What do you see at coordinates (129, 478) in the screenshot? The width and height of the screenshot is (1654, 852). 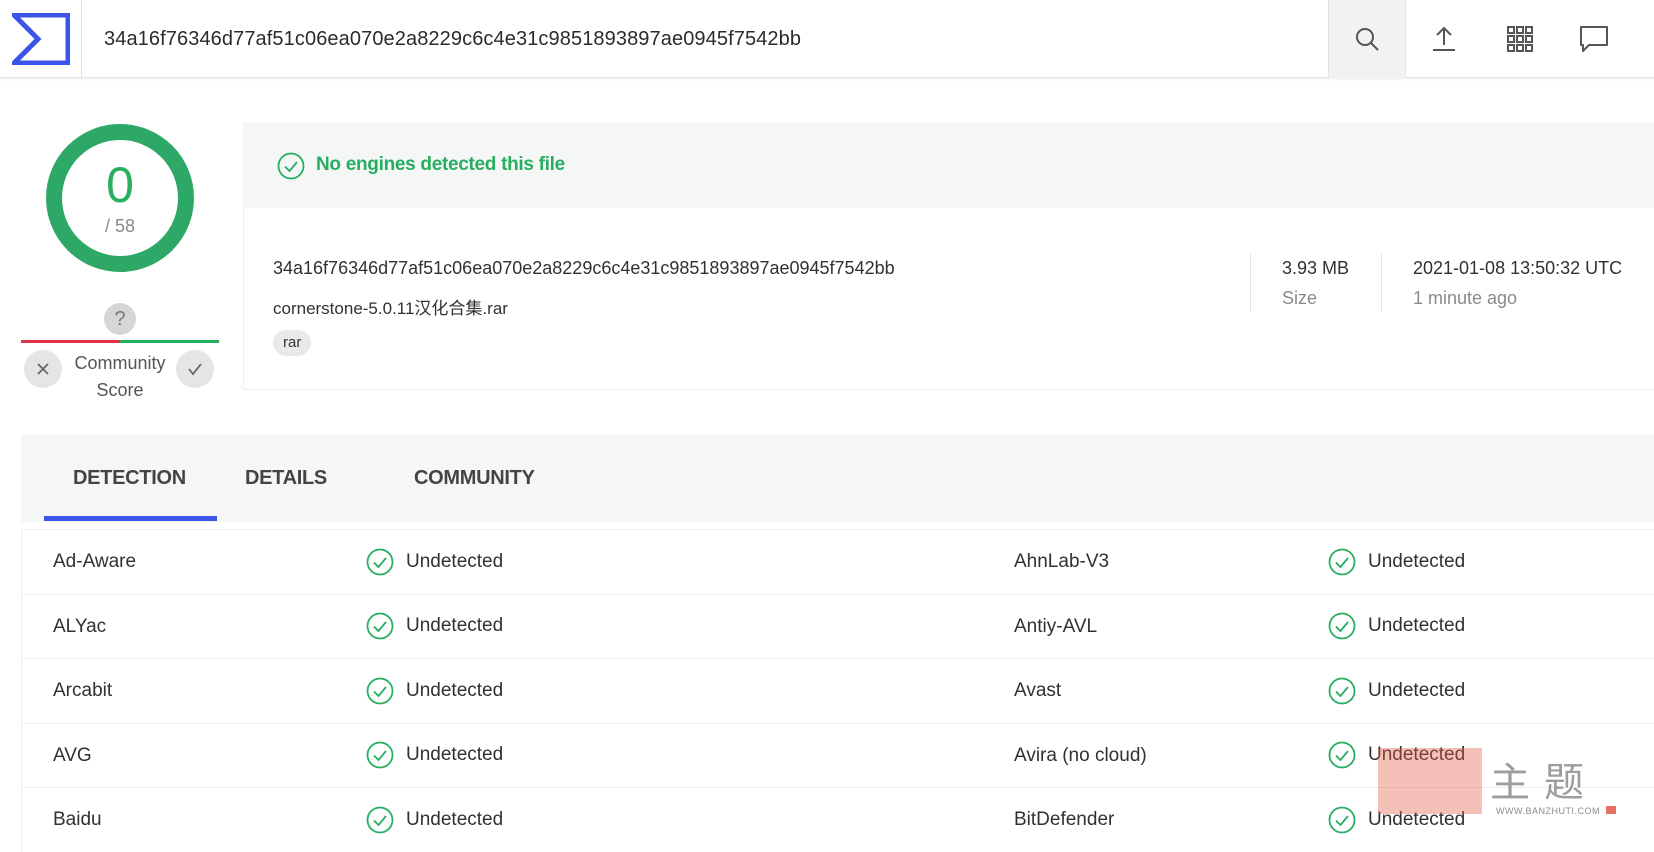 I see `tab-detection: DETECTION` at bounding box center [129, 478].